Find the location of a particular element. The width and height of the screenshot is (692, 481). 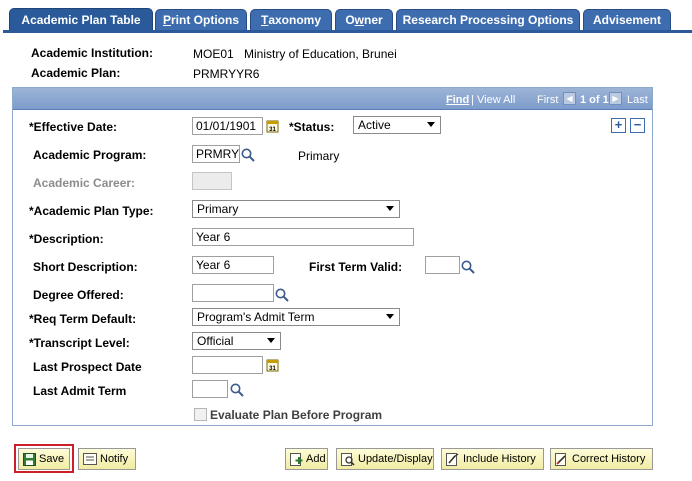

transcript-level-value: Official is located at coordinates (215, 341).